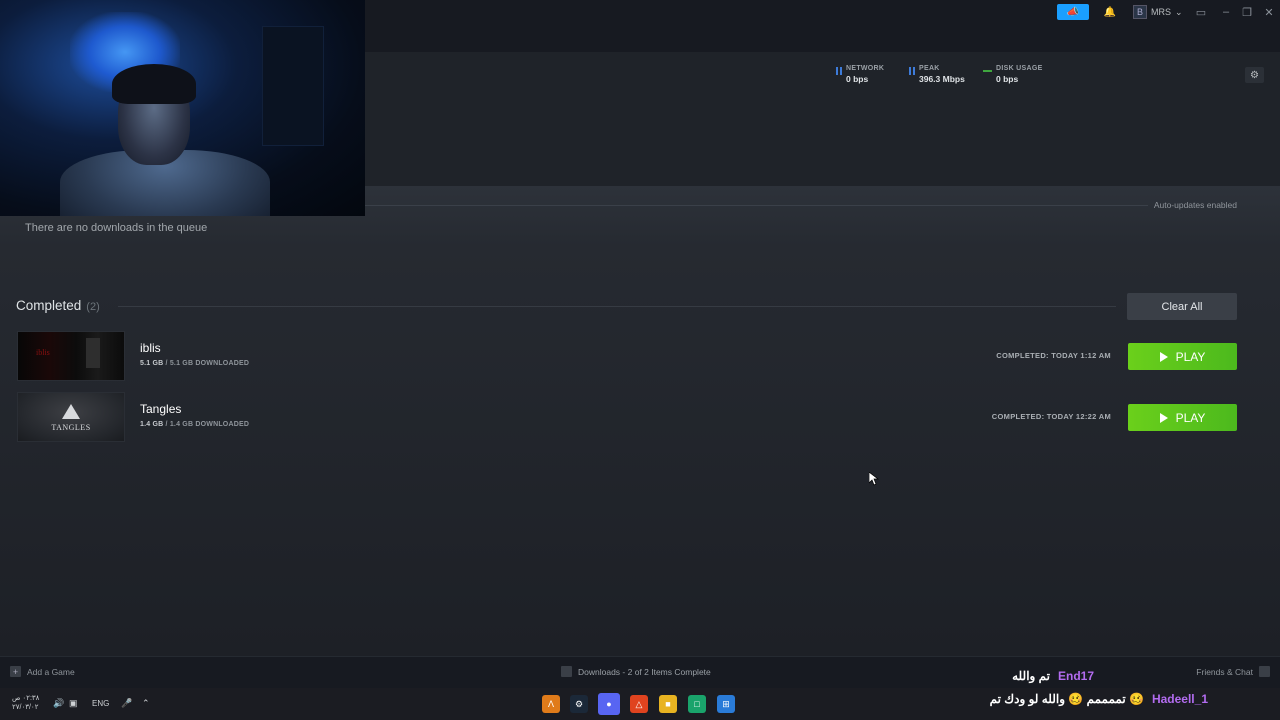  Describe the element at coordinates (182, 108) in the screenshot. I see `webcam-overlay` at that location.